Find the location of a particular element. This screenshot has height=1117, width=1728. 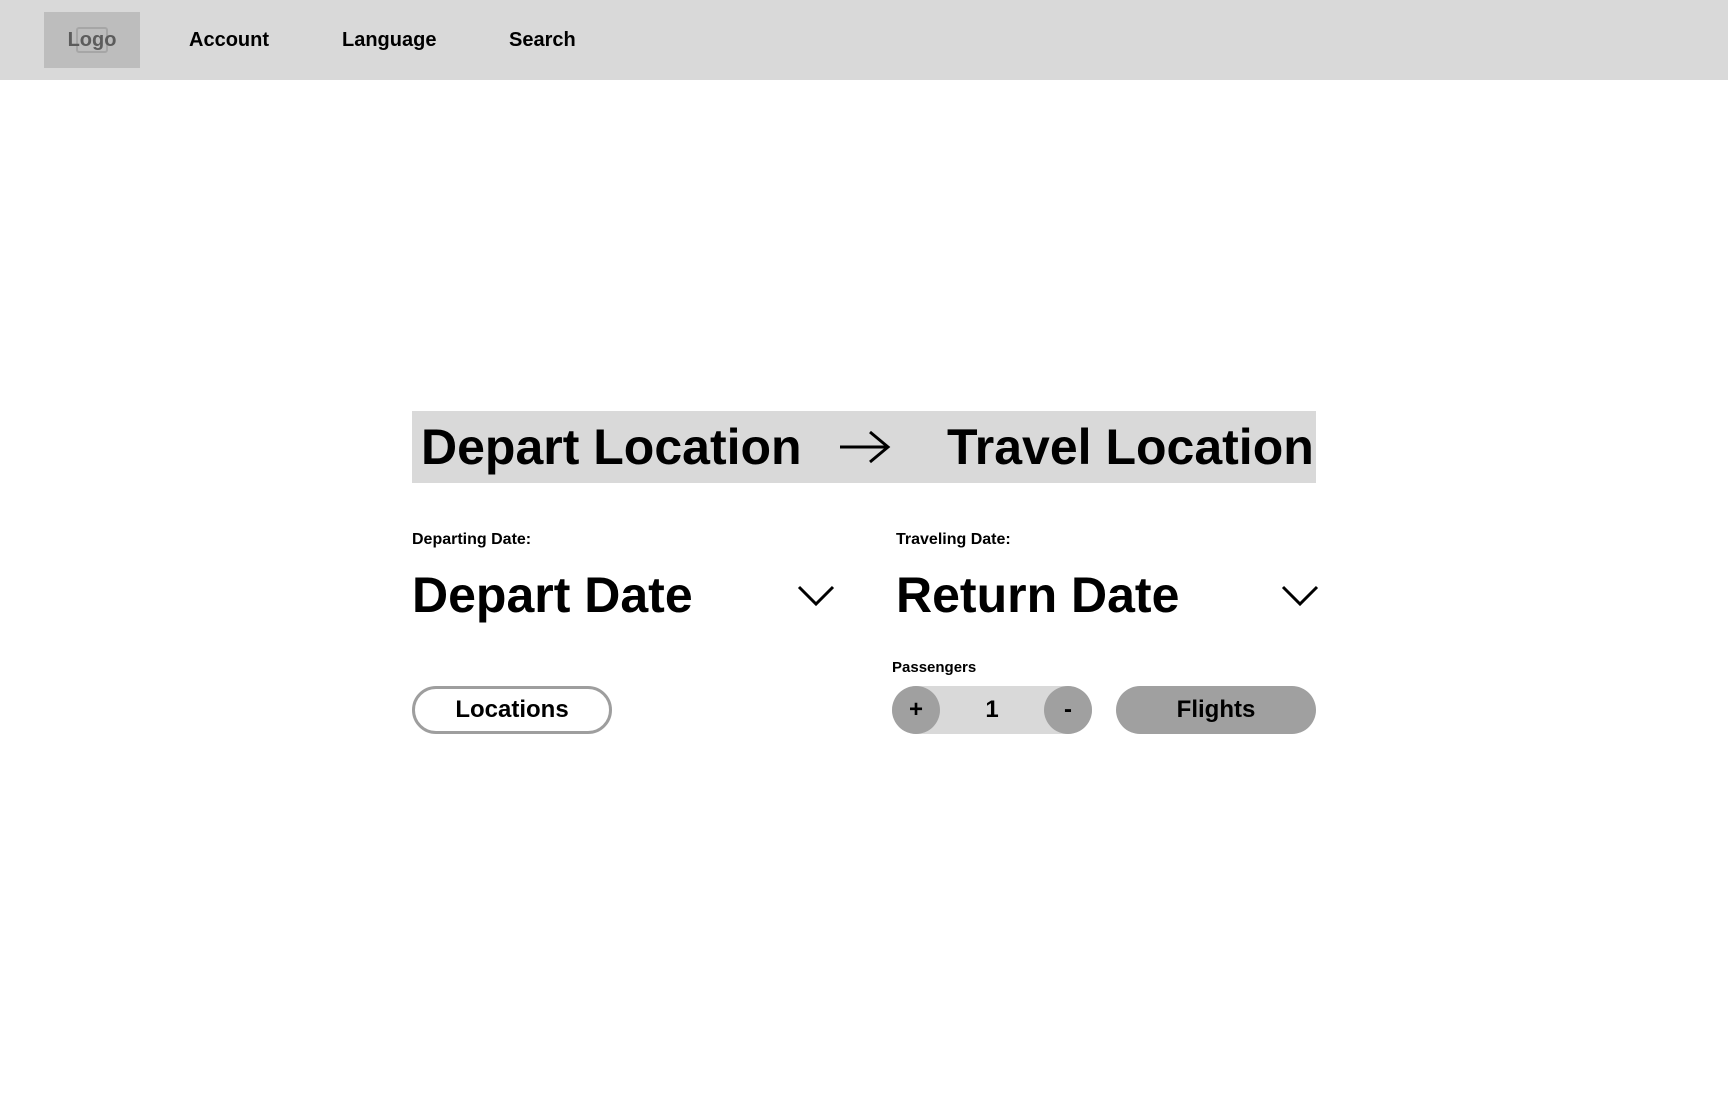

nav-link-search: Search is located at coordinates (542, 40).